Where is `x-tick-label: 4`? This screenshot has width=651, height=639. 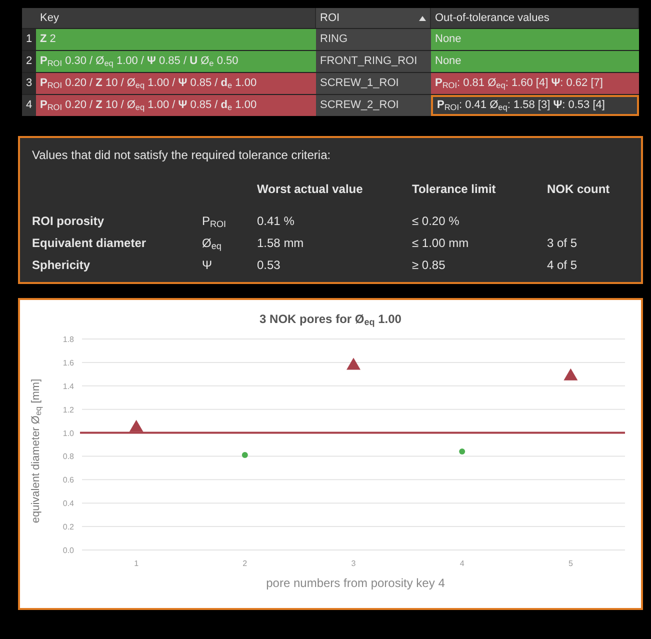 x-tick-label: 4 is located at coordinates (462, 563).